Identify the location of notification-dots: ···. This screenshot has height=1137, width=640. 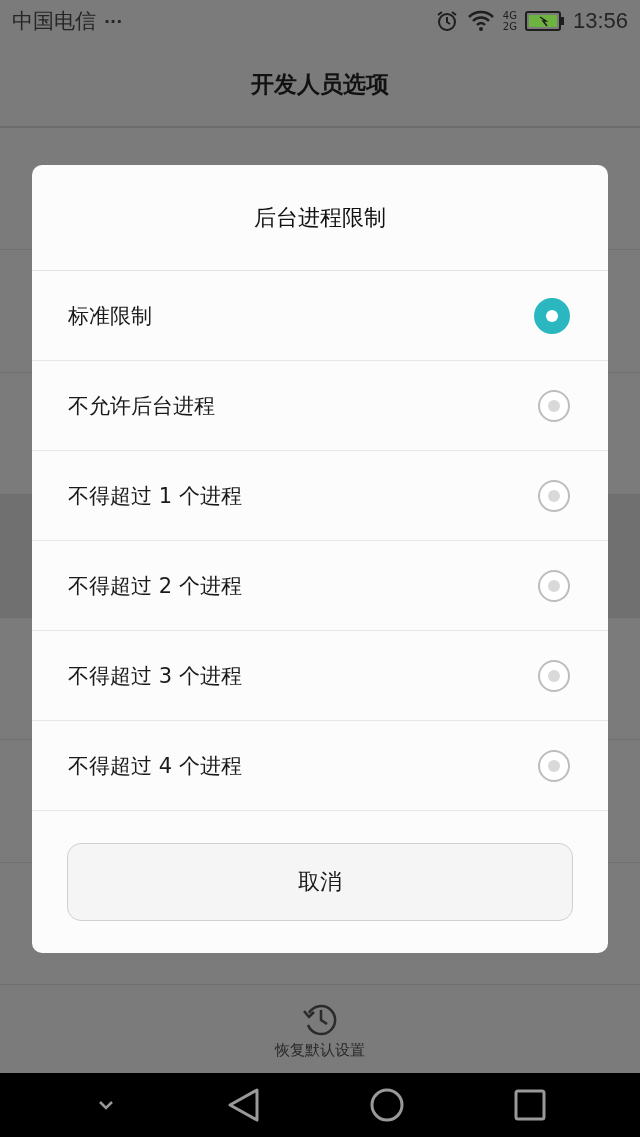
(113, 21).